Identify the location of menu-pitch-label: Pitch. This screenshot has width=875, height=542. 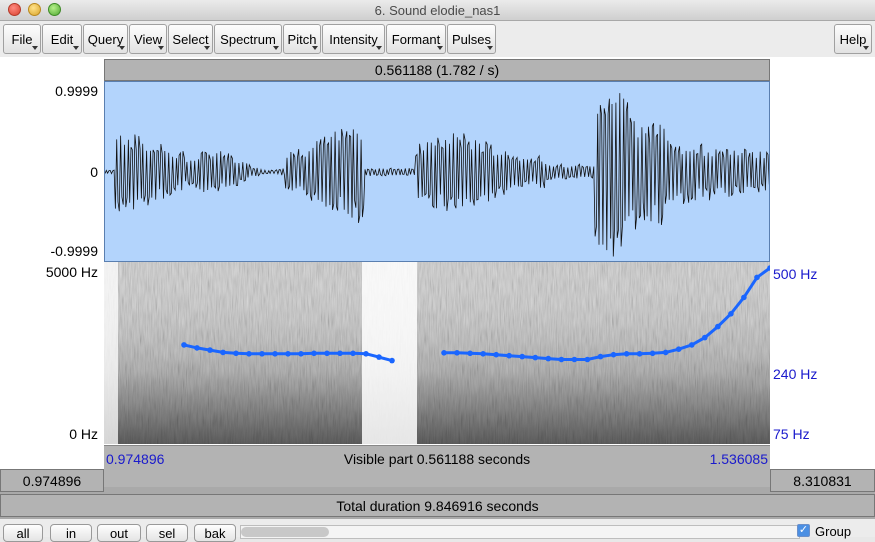
(302, 39).